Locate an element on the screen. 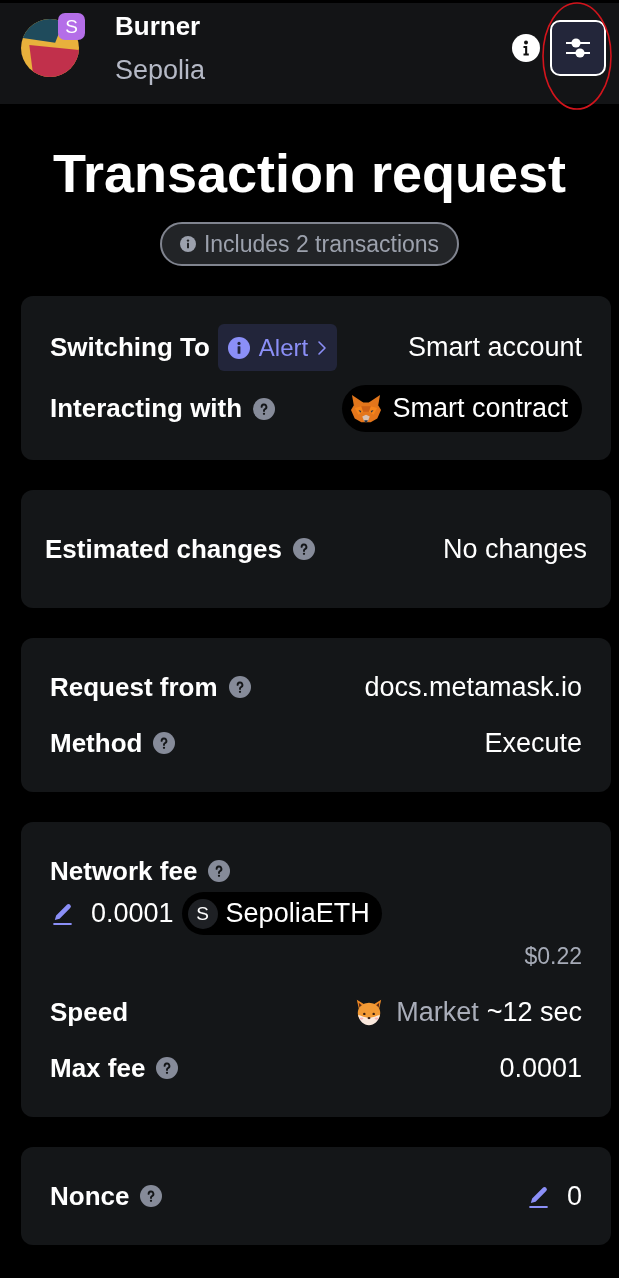  account-name: Burner is located at coordinates (160, 25).